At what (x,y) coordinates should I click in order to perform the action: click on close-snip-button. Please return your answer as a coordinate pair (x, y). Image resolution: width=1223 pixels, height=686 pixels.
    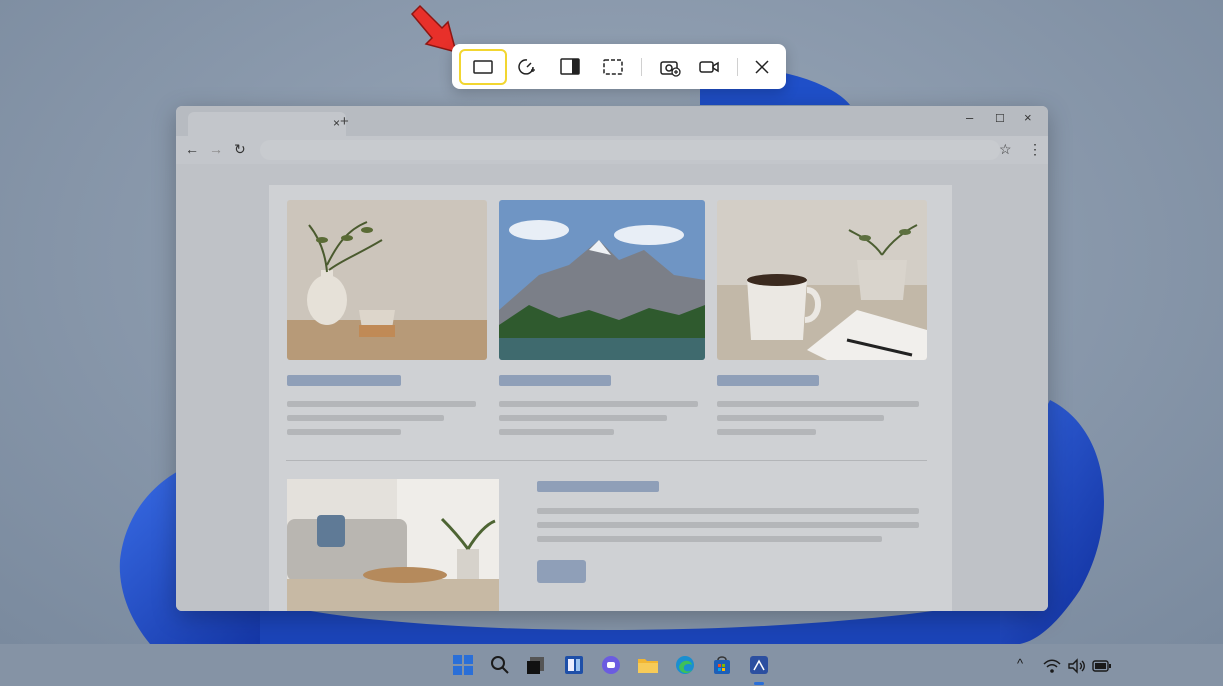
    Looking at the image, I should click on (762, 67).